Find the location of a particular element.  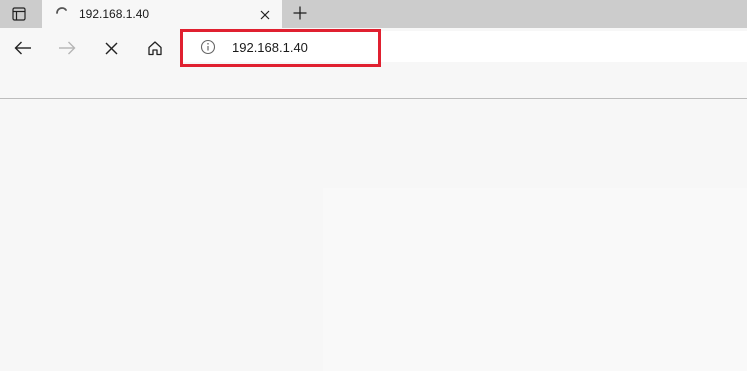

tab-title: 192.168.1.40 is located at coordinates (114, 14).